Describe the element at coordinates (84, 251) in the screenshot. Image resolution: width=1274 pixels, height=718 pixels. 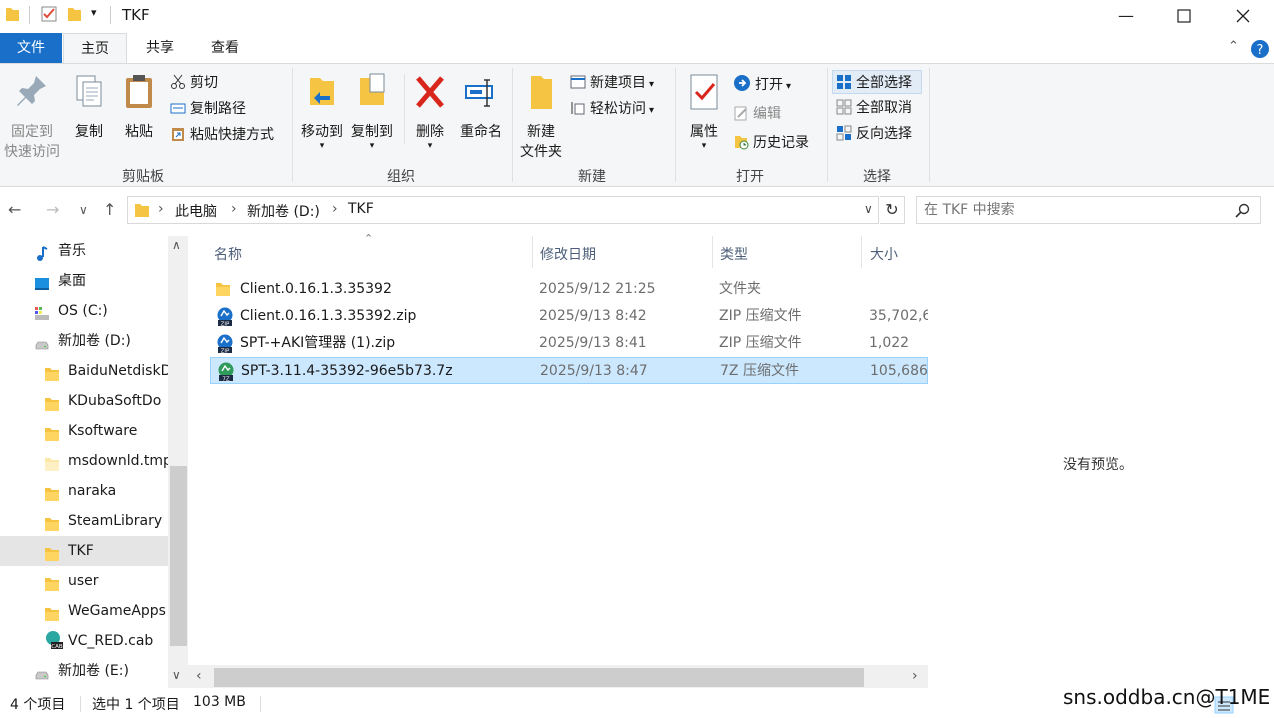
I see `nav-item: 音乐` at that location.